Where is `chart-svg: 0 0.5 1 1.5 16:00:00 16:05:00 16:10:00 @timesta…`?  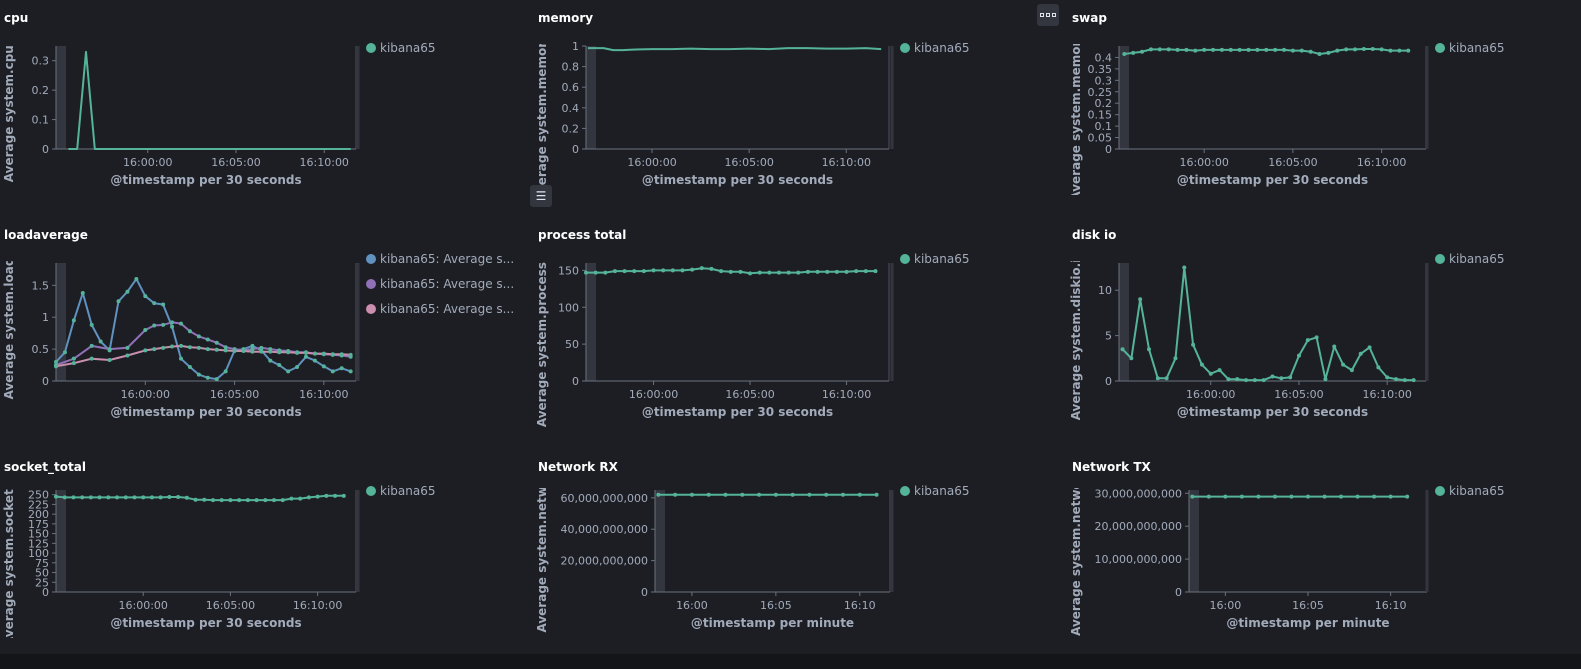 chart-svg: 0 0.5 1 1.5 16:00:00 16:05:00 16:10:00 @timesta… is located at coordinates (258, 335).